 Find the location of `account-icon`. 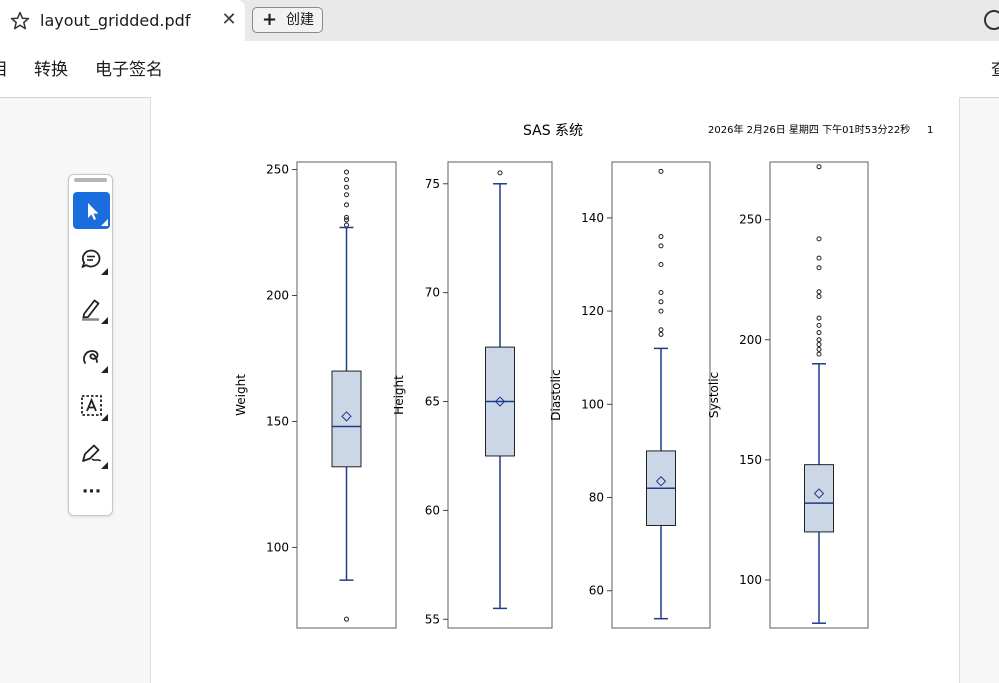

account-icon is located at coordinates (991, 20).